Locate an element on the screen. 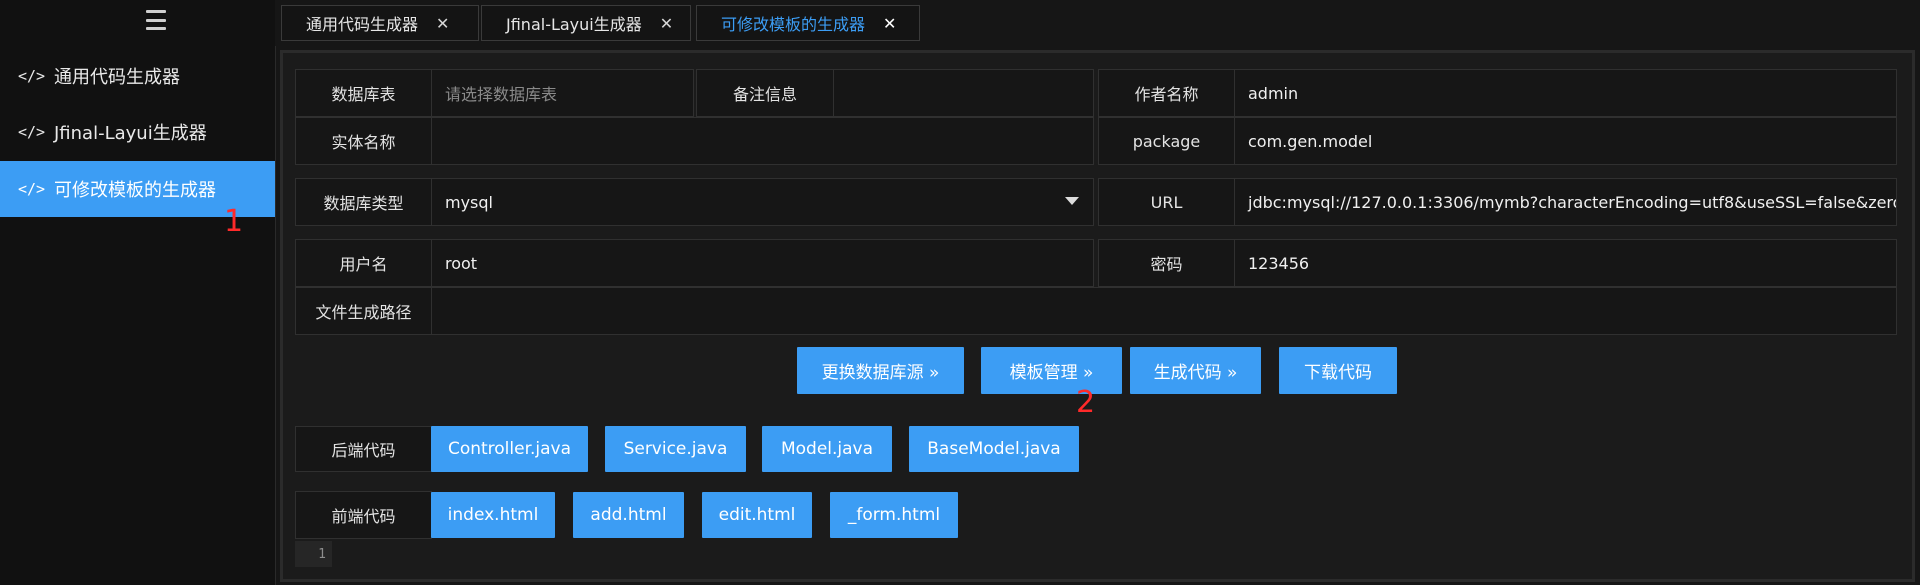 The image size is (1920, 585). package-input: com.gen.model is located at coordinates (1565, 141).